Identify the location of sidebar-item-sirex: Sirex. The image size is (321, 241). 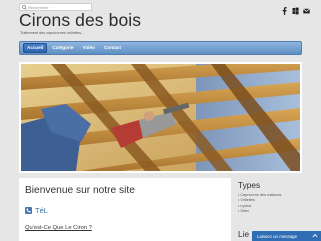
(273, 211).